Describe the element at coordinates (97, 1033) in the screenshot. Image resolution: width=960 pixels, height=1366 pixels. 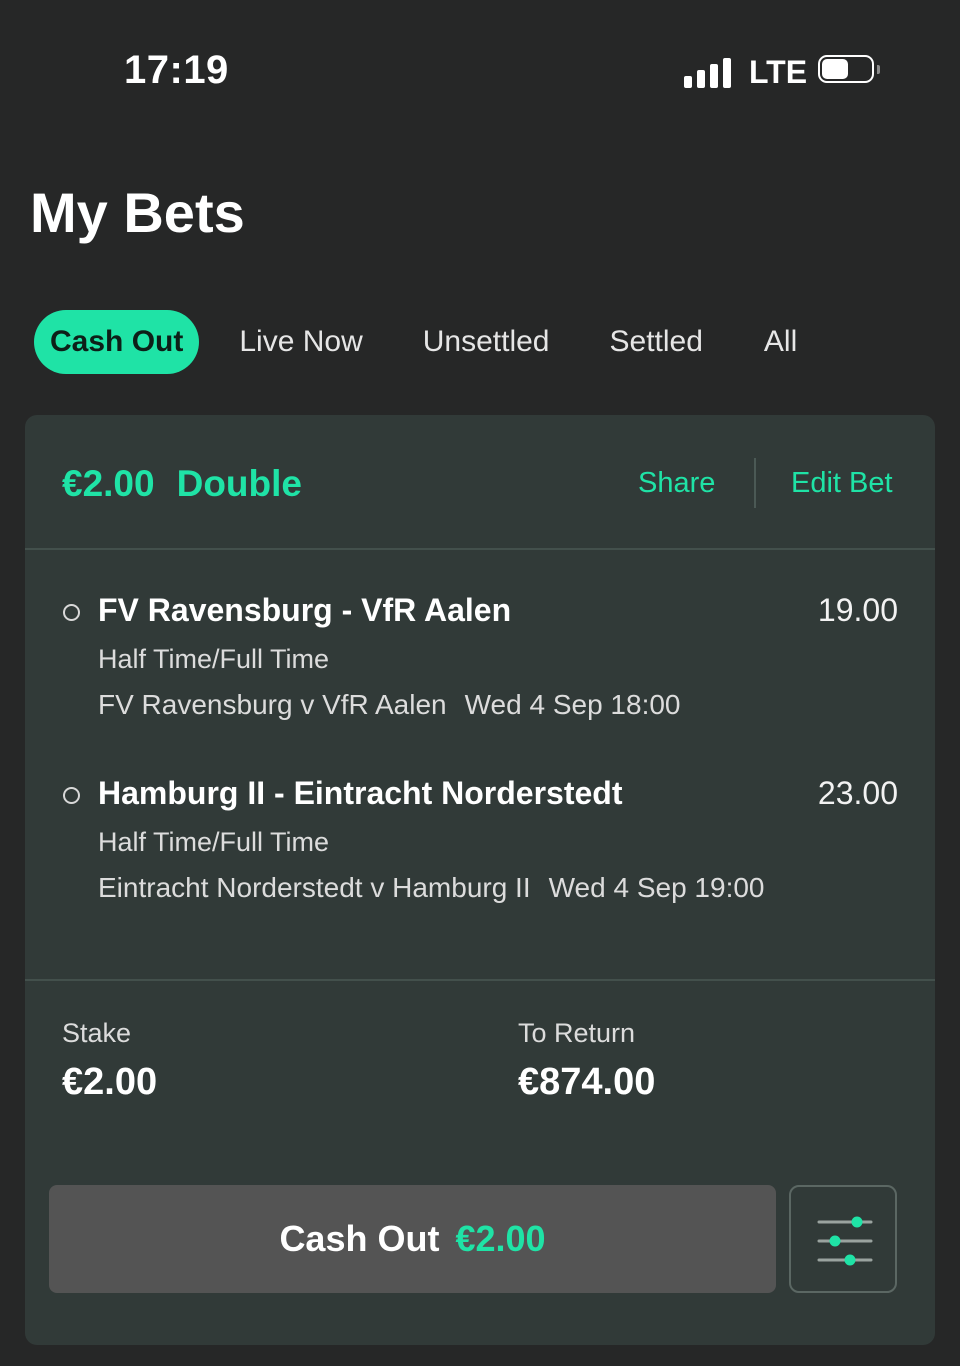
I see `stake-label: Stake` at that location.